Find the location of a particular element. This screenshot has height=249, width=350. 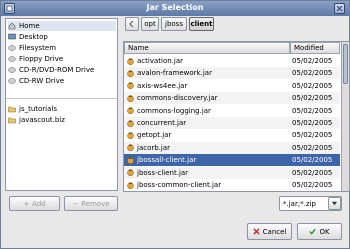

file-row: commons-discovery.jar 05/02/2005 is located at coordinates (232, 98).